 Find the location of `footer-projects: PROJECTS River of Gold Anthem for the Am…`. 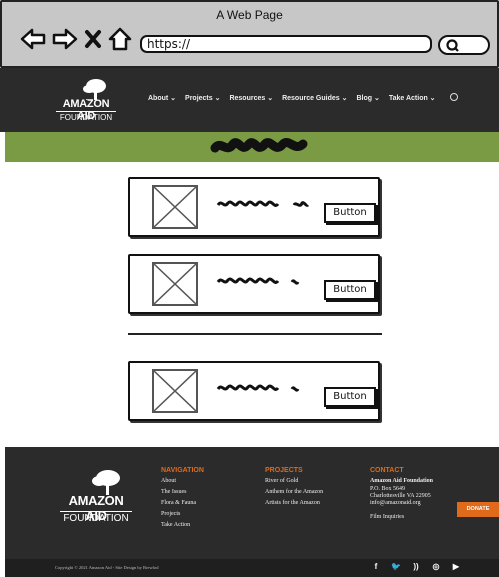

footer-projects: PROJECTS River of Gold Anthem for the Am… is located at coordinates (294, 489).